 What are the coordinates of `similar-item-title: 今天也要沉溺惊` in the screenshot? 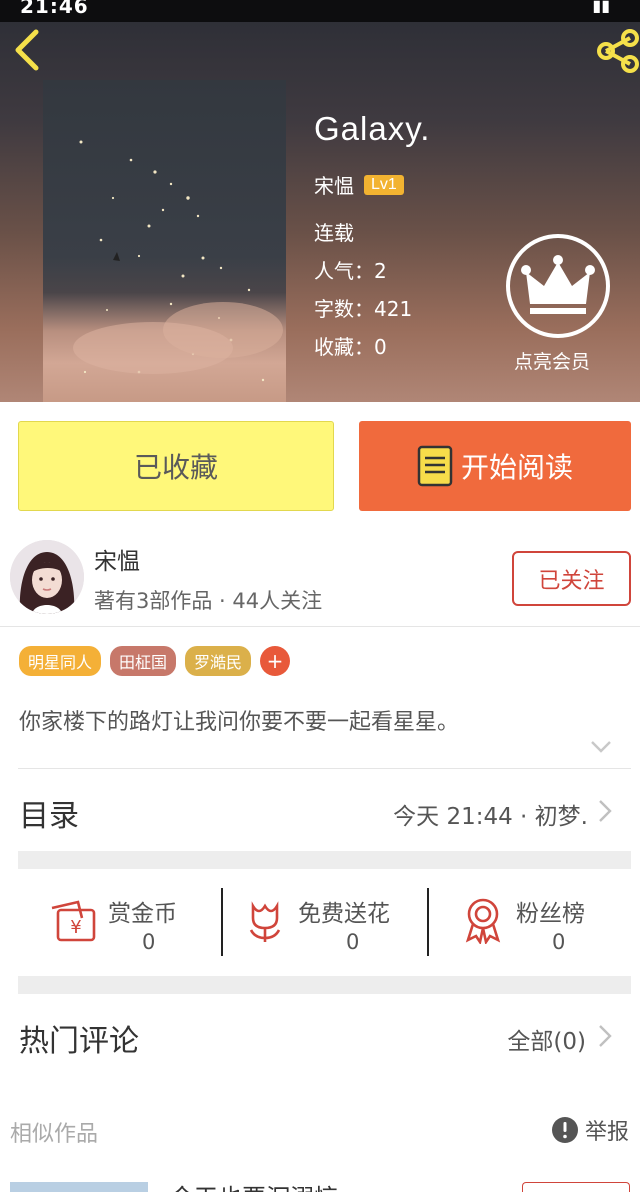 It's located at (254, 1185).